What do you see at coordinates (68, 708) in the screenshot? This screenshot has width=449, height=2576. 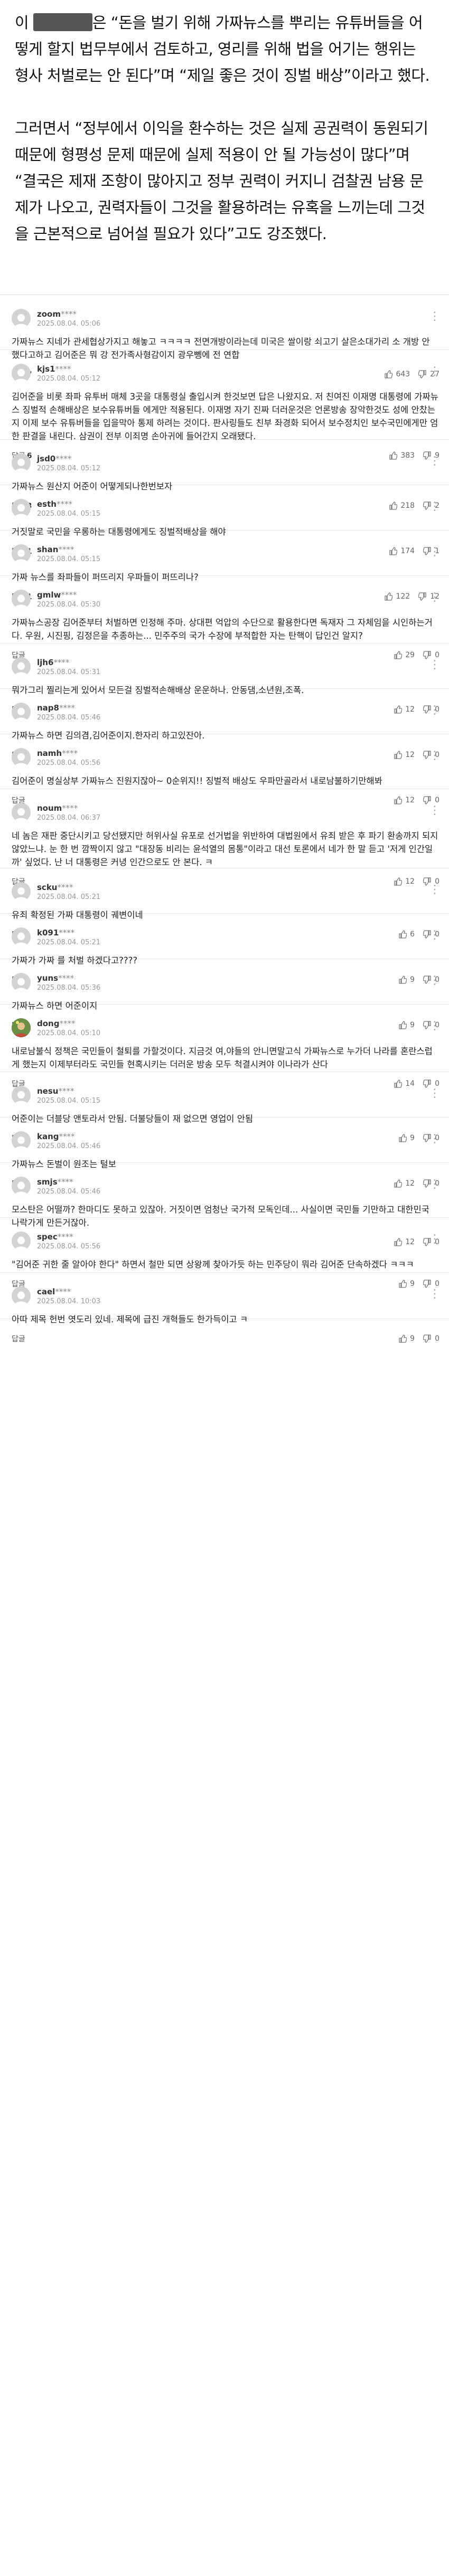 I see `comment-nickname: nap8****` at bounding box center [68, 708].